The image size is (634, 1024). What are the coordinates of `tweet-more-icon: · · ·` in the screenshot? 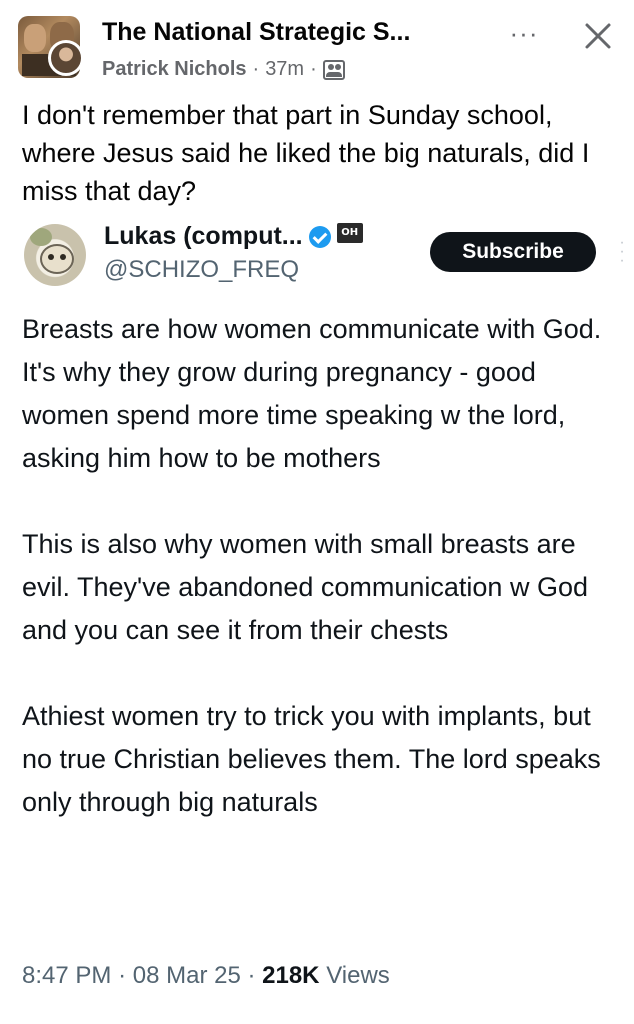 It's located at (622, 252).